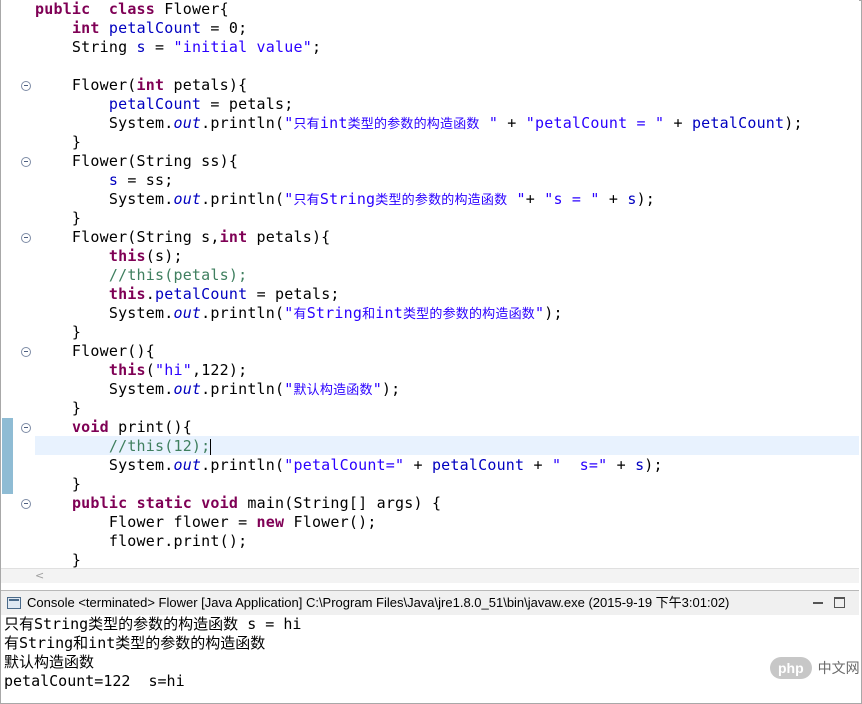  Describe the element at coordinates (206, 522) in the screenshot. I see `code-line: Flower flower = new Flower();` at that location.